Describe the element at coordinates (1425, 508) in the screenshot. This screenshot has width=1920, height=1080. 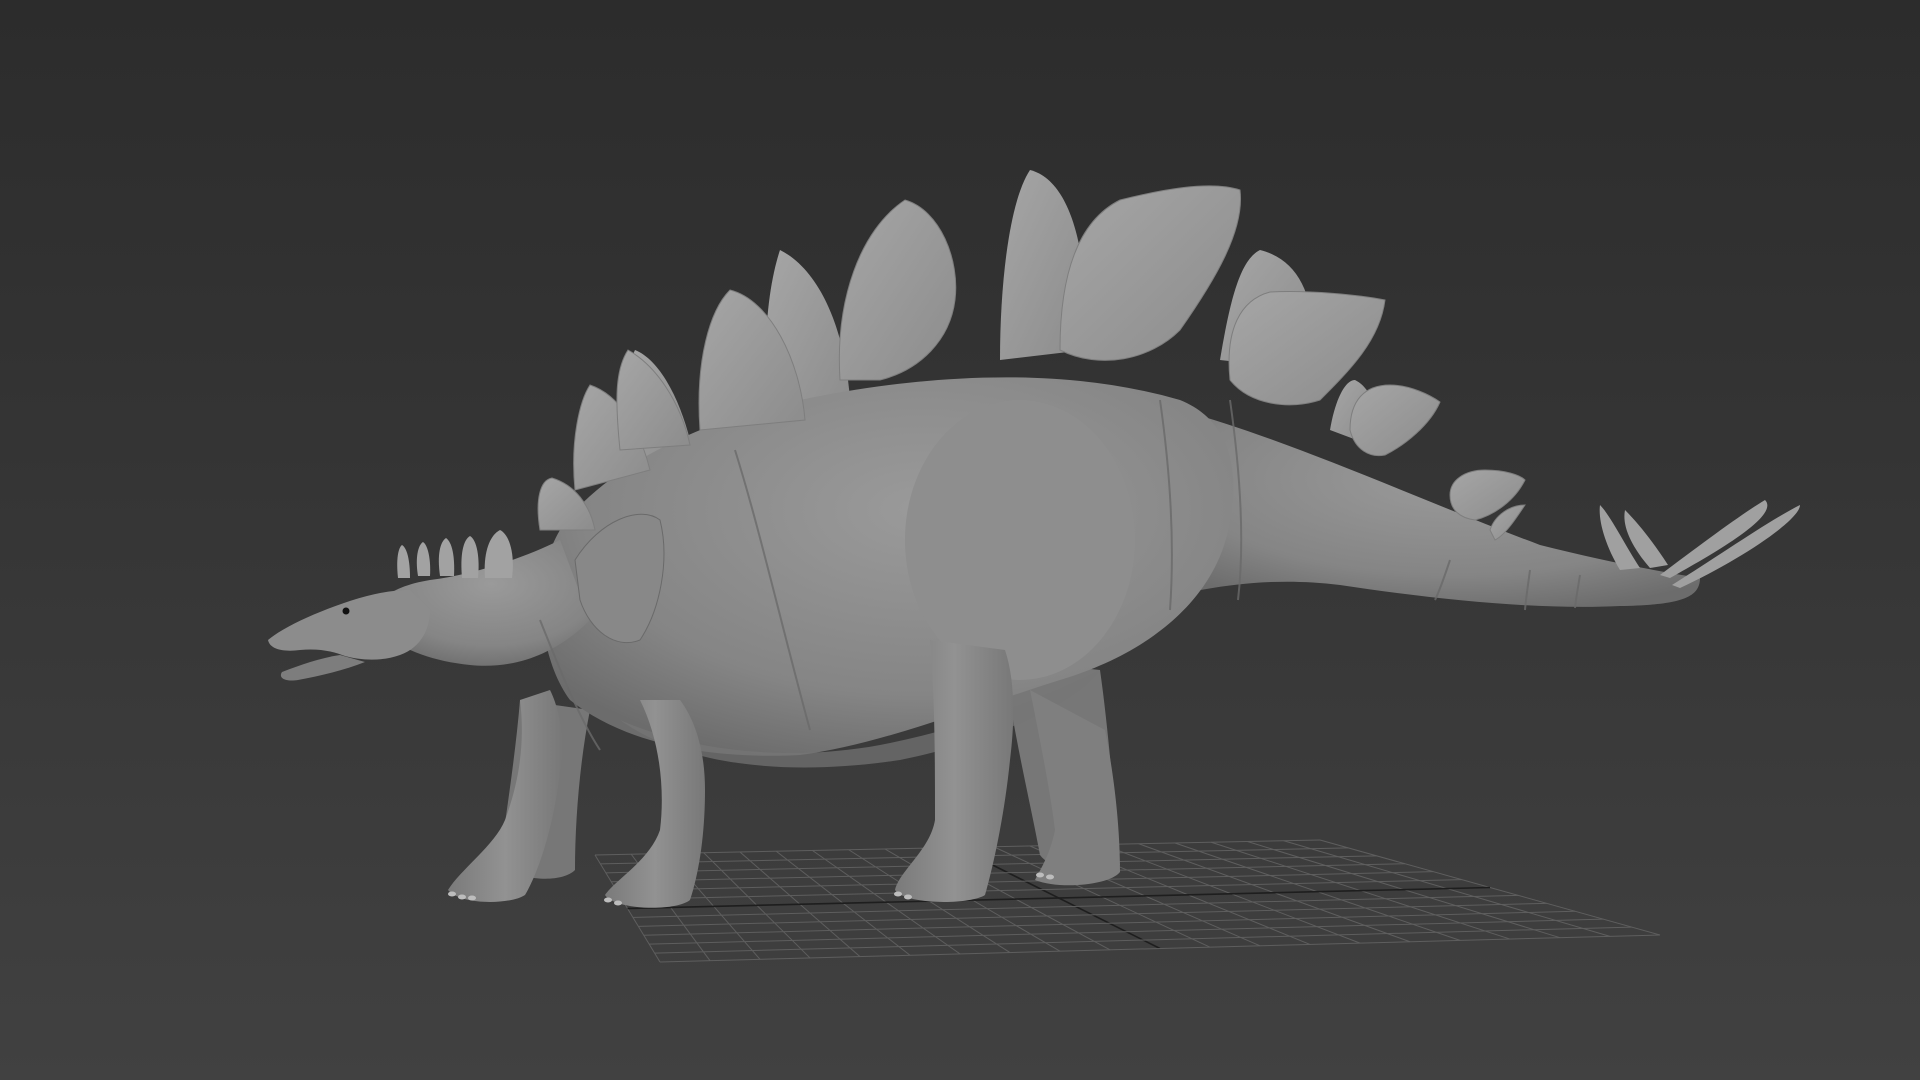
I see `tail` at that location.